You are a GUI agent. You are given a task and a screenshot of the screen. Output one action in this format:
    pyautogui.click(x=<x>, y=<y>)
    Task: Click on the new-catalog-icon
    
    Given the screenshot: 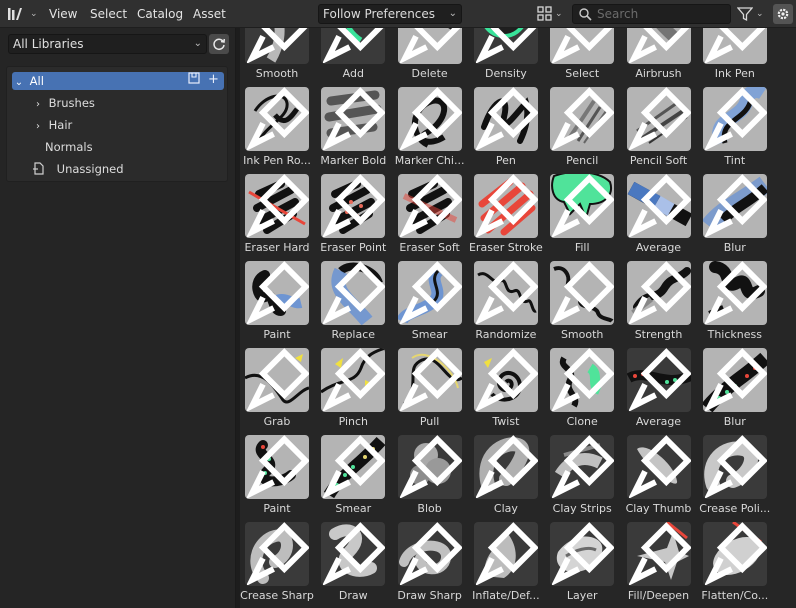 What is the action you would take?
    pyautogui.click(x=194, y=81)
    